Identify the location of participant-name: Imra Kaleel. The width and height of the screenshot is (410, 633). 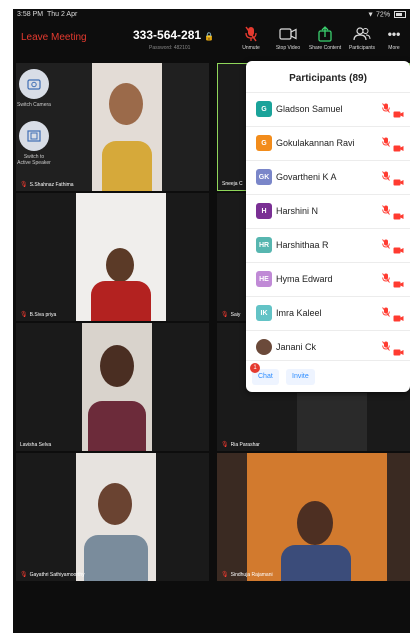
(299, 313).